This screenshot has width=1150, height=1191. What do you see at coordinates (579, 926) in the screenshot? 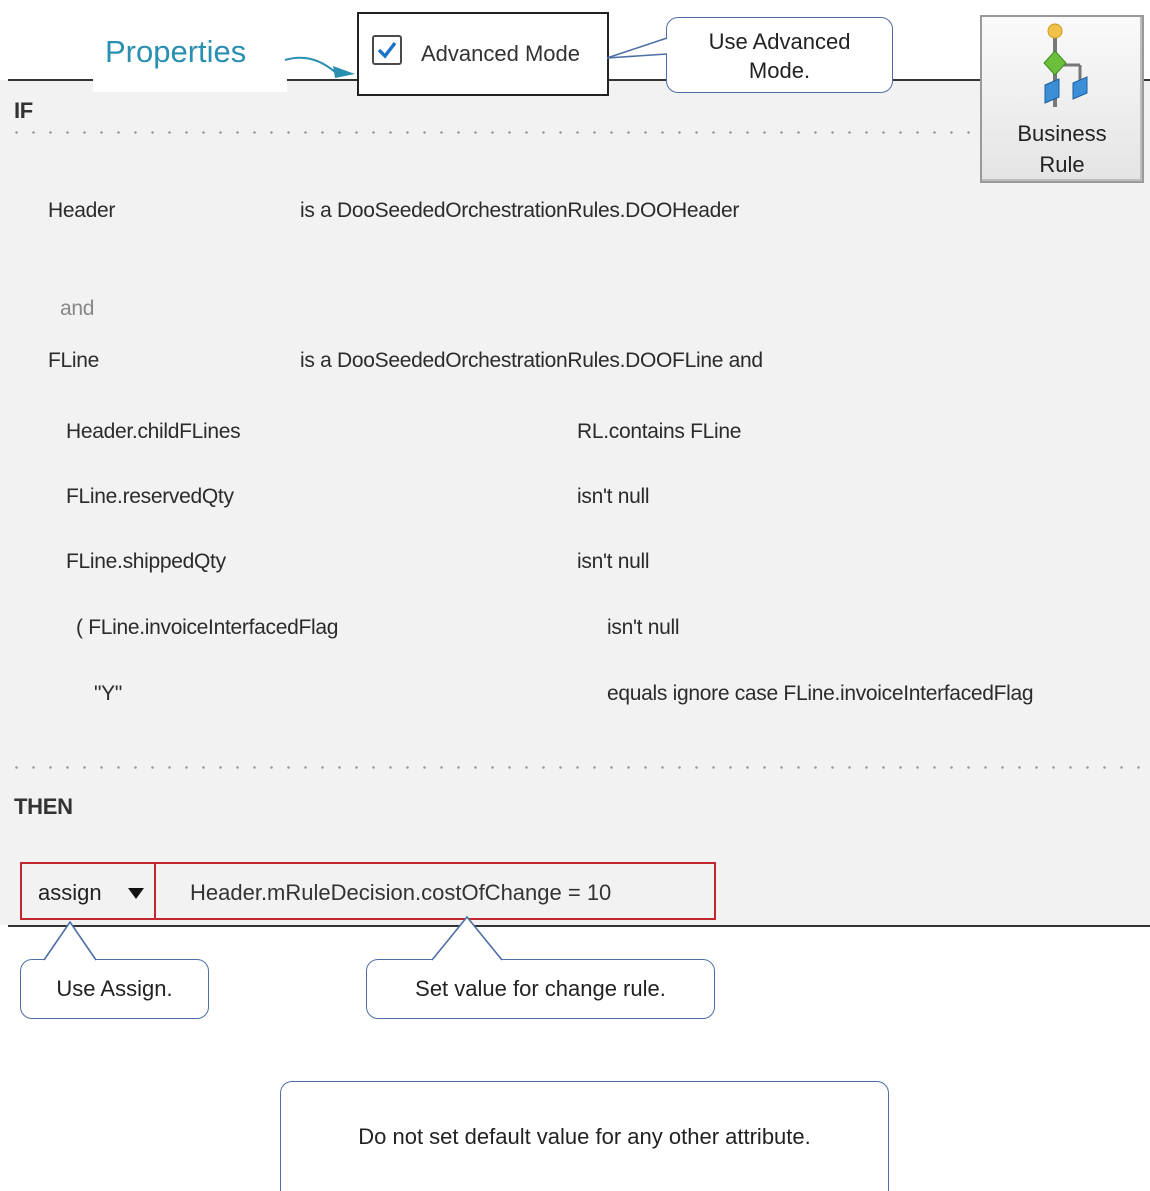
I see `panel-bottom-border` at bounding box center [579, 926].